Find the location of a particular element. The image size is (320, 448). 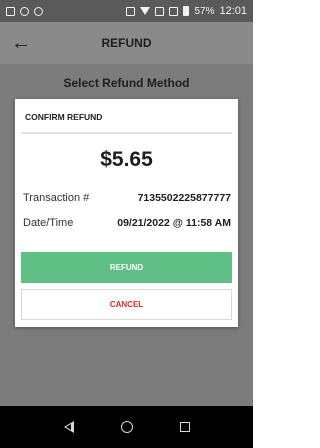

battery-icon is located at coordinates (186, 11).